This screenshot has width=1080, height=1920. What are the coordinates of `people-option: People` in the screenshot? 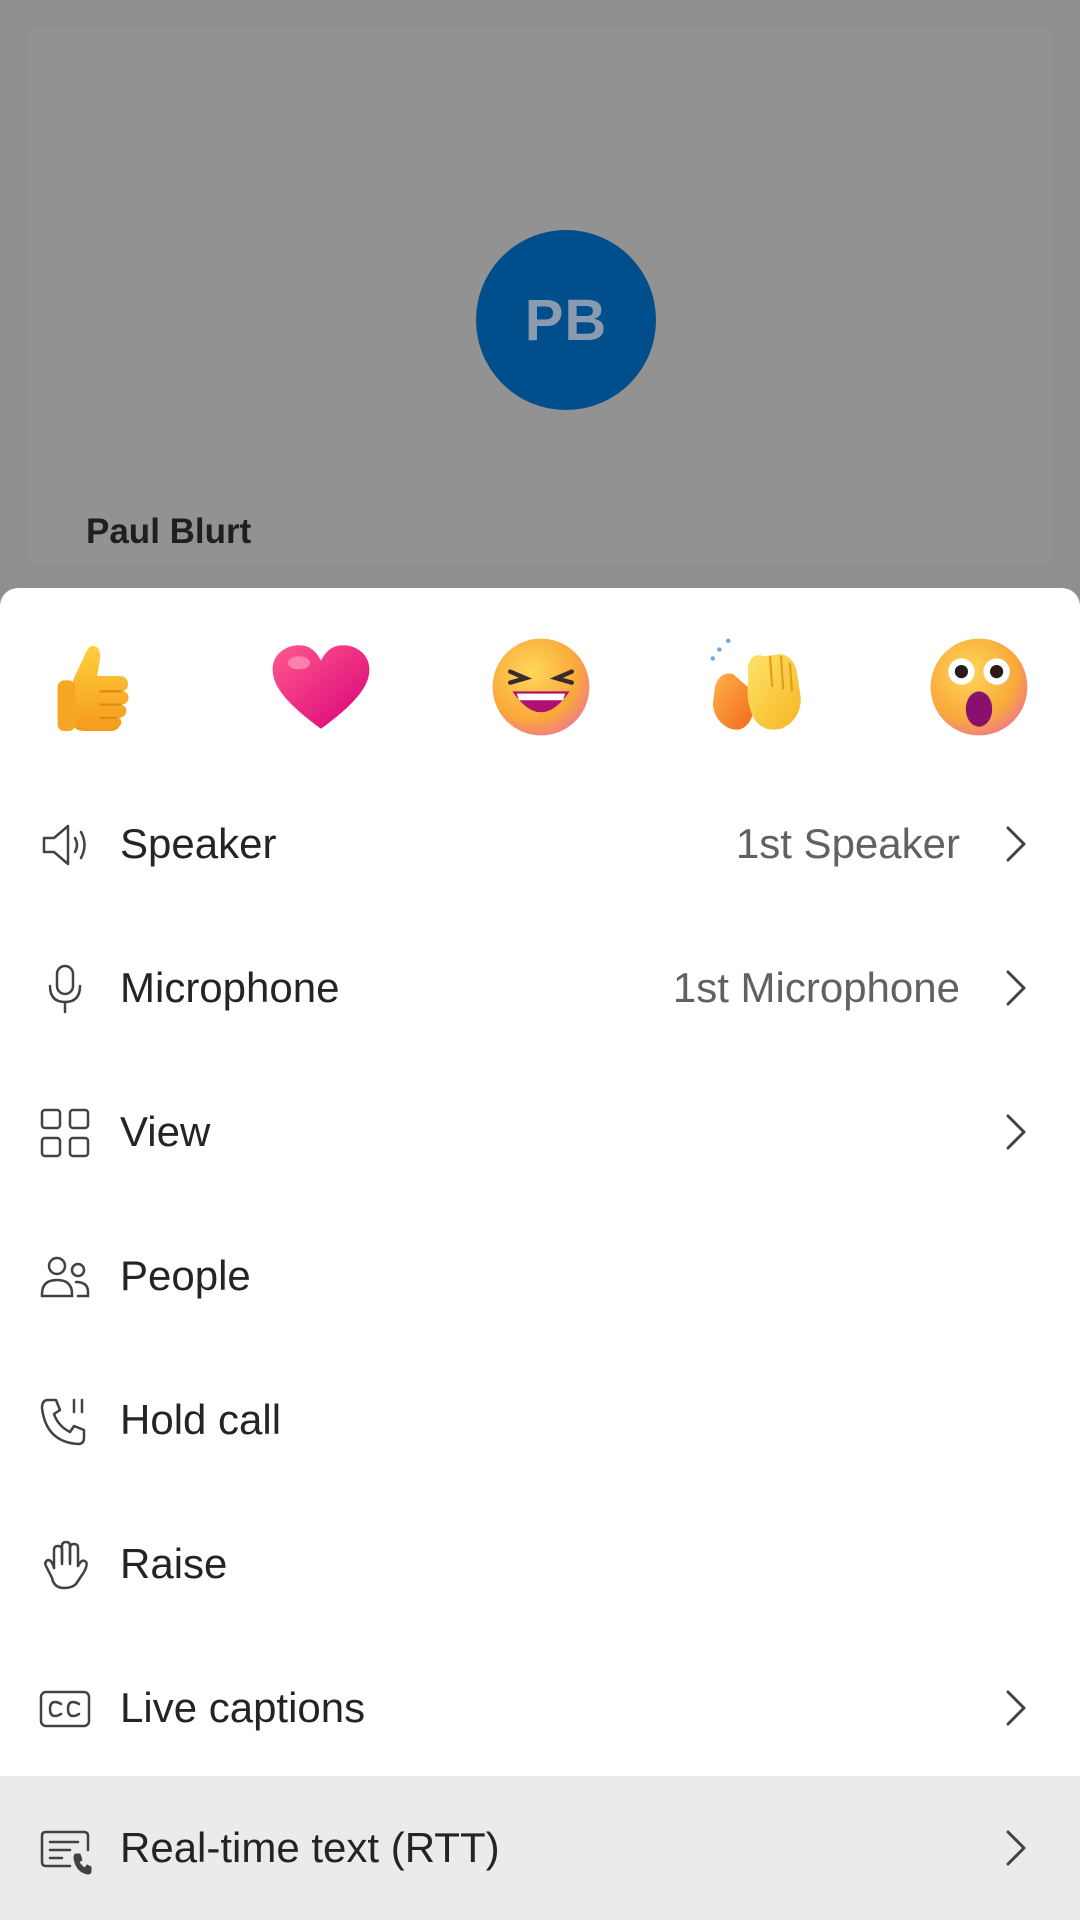 It's located at (540, 1276).